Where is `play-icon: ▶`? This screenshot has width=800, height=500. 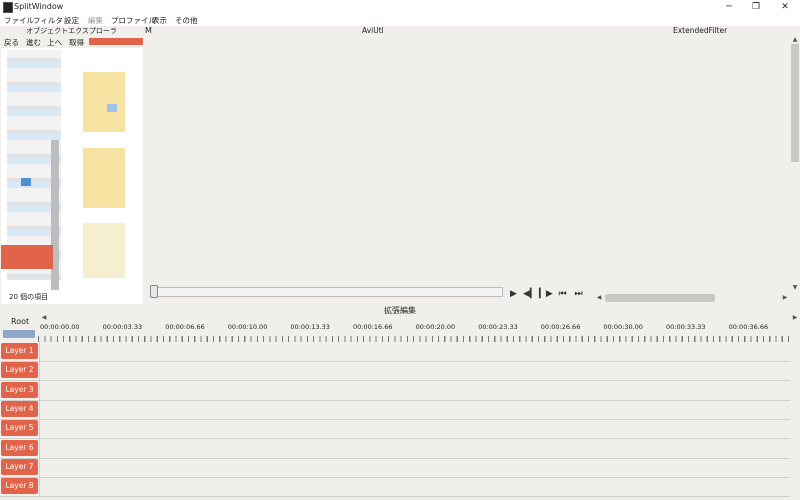
play-icon: ▶ is located at coordinates (513, 294).